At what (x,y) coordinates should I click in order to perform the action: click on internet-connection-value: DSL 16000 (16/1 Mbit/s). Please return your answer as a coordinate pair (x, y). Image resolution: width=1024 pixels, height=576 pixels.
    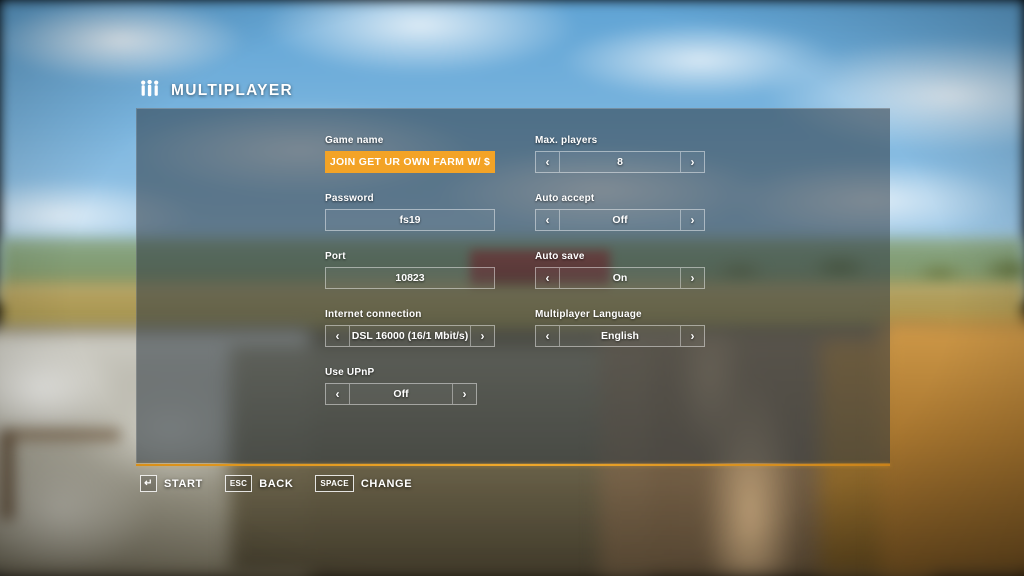
    Looking at the image, I should click on (410, 336).